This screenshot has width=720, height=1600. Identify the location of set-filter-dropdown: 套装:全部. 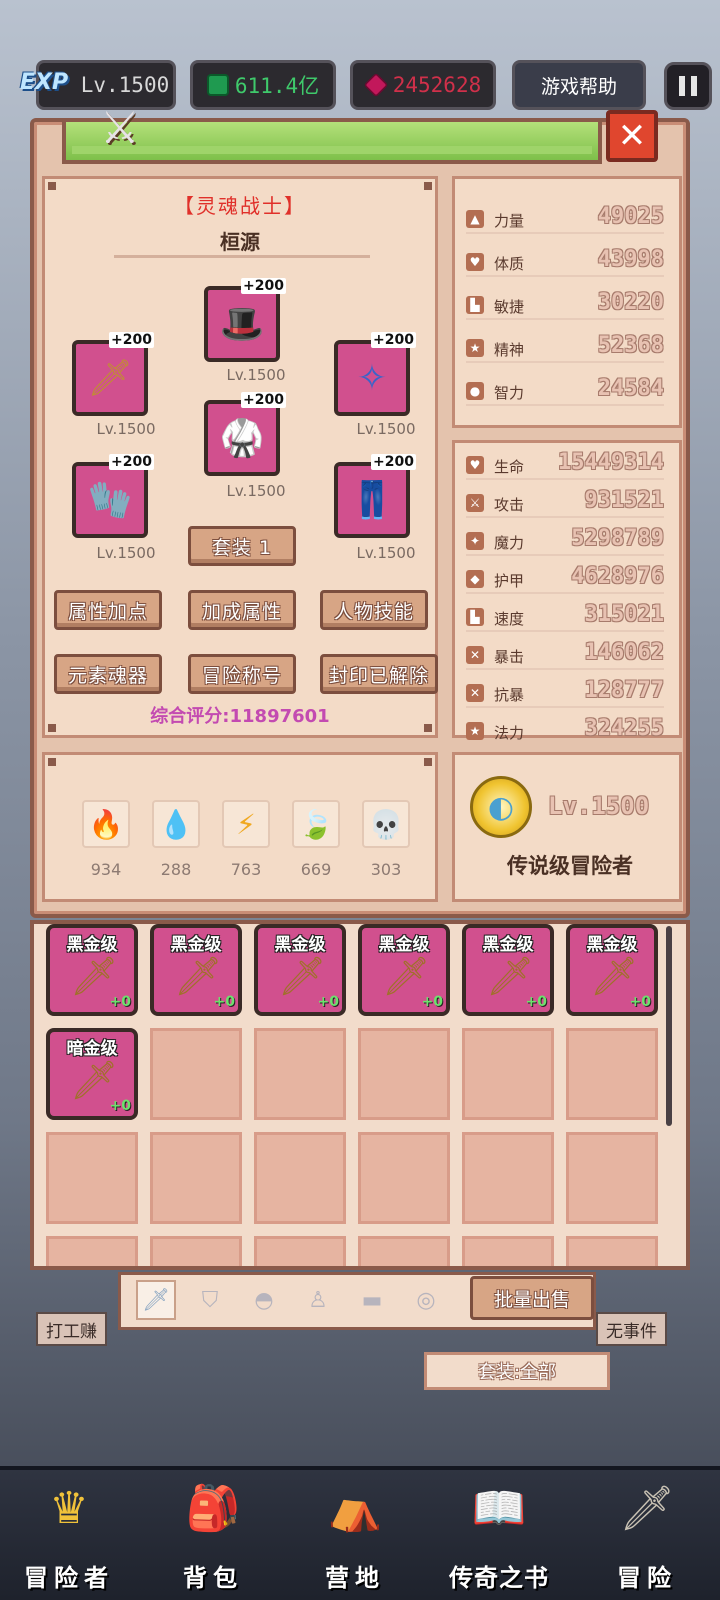
(517, 1371).